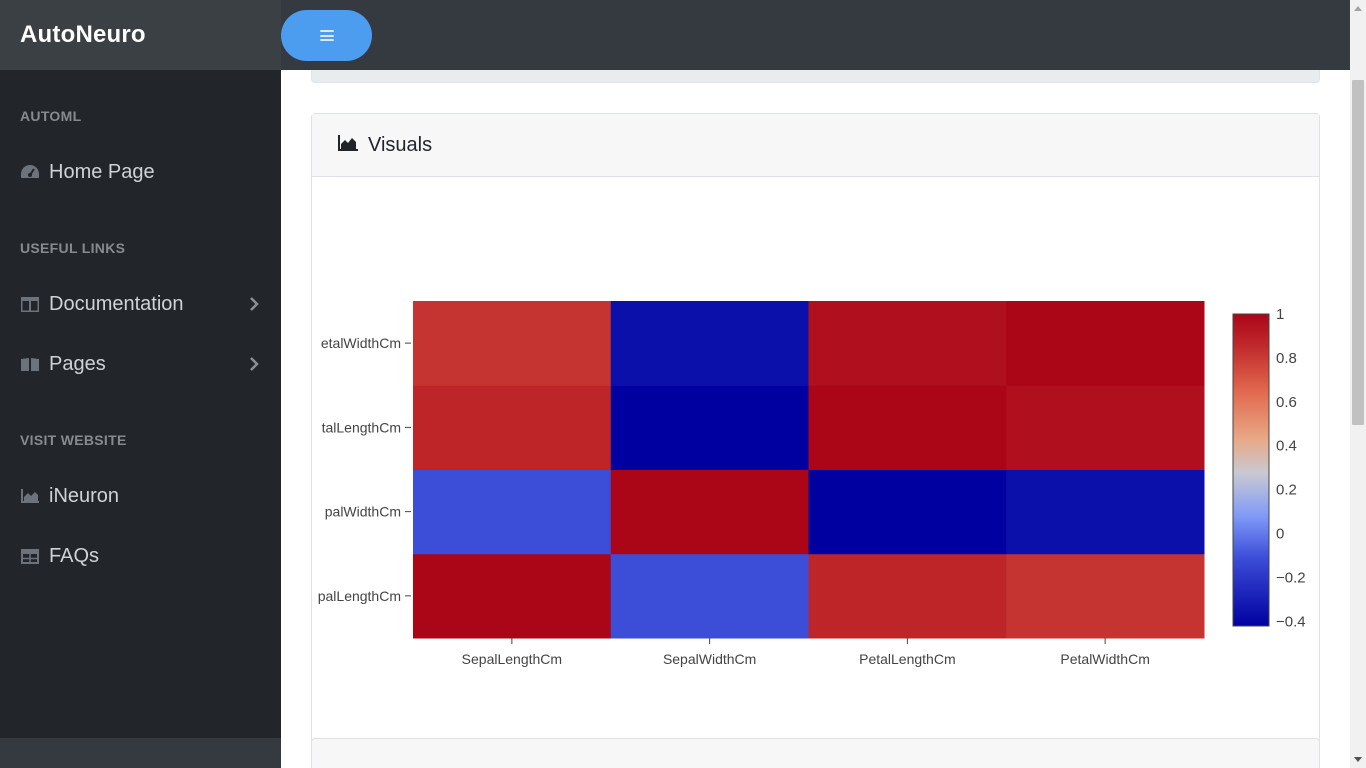 The height and width of the screenshot is (768, 1366). Describe the element at coordinates (51, 116) in the screenshot. I see `sidebar-section-automl: AUTOML` at that location.